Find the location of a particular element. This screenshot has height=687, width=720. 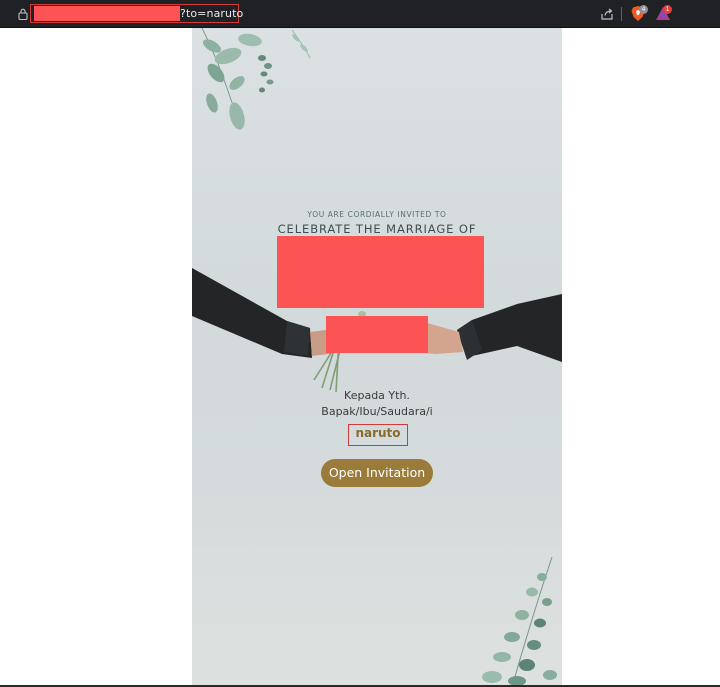

date-redaction is located at coordinates (377, 334).